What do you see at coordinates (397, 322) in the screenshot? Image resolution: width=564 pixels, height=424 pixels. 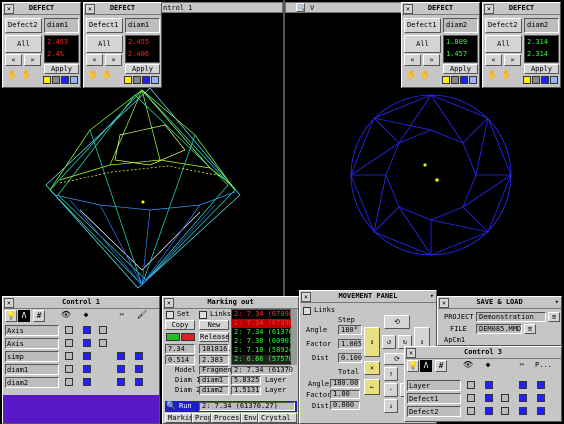 I see `rotate-up-button: ⟲` at bounding box center [397, 322].